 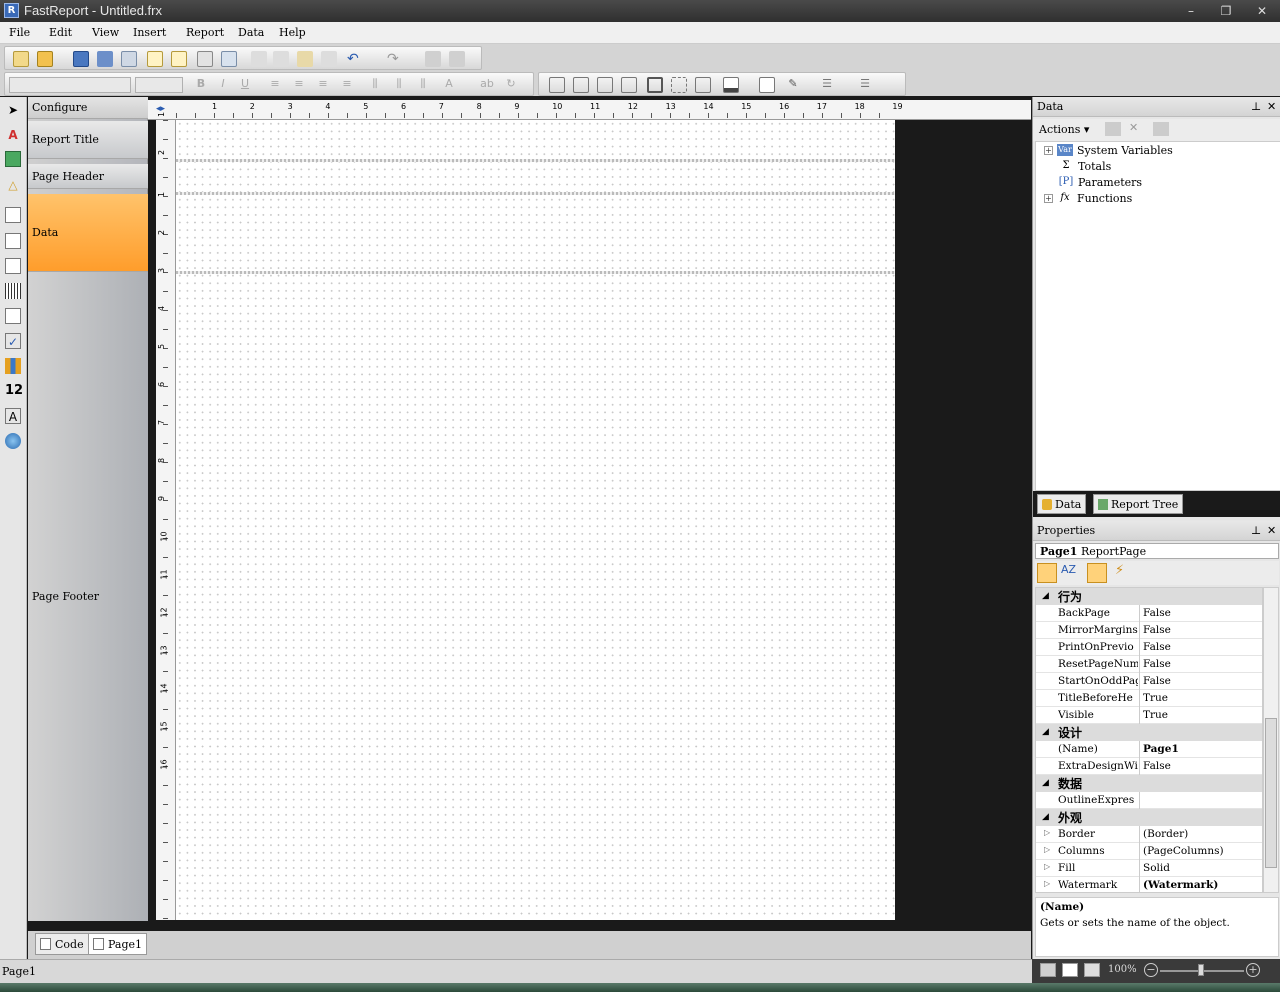 I want to click on property-value: Page1, so click(x=1200, y=749).